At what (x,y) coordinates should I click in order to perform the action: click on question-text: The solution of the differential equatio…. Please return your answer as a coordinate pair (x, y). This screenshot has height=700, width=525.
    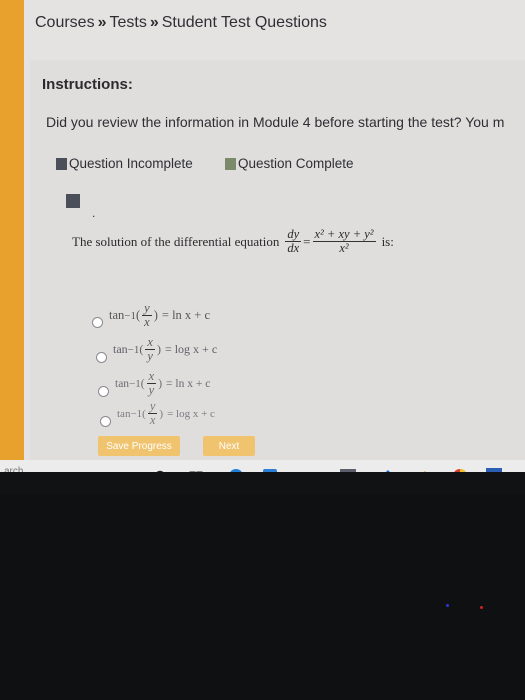
    Looking at the image, I should click on (233, 241).